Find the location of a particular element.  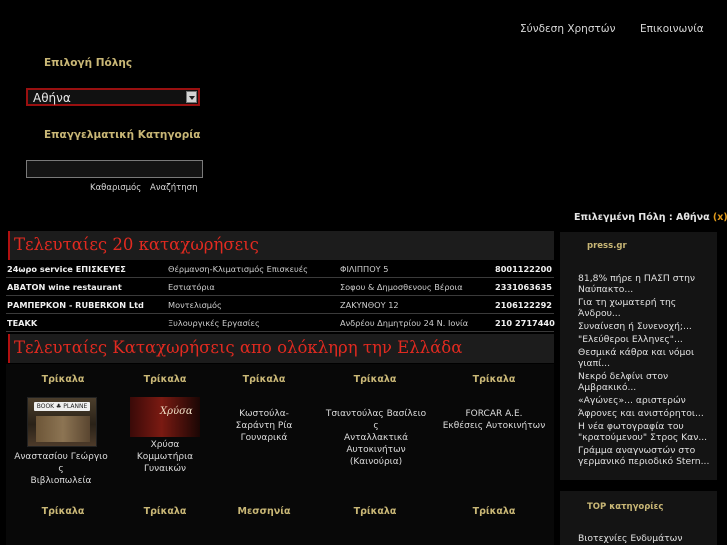

contact-link: Επικοινωνία is located at coordinates (672, 29).